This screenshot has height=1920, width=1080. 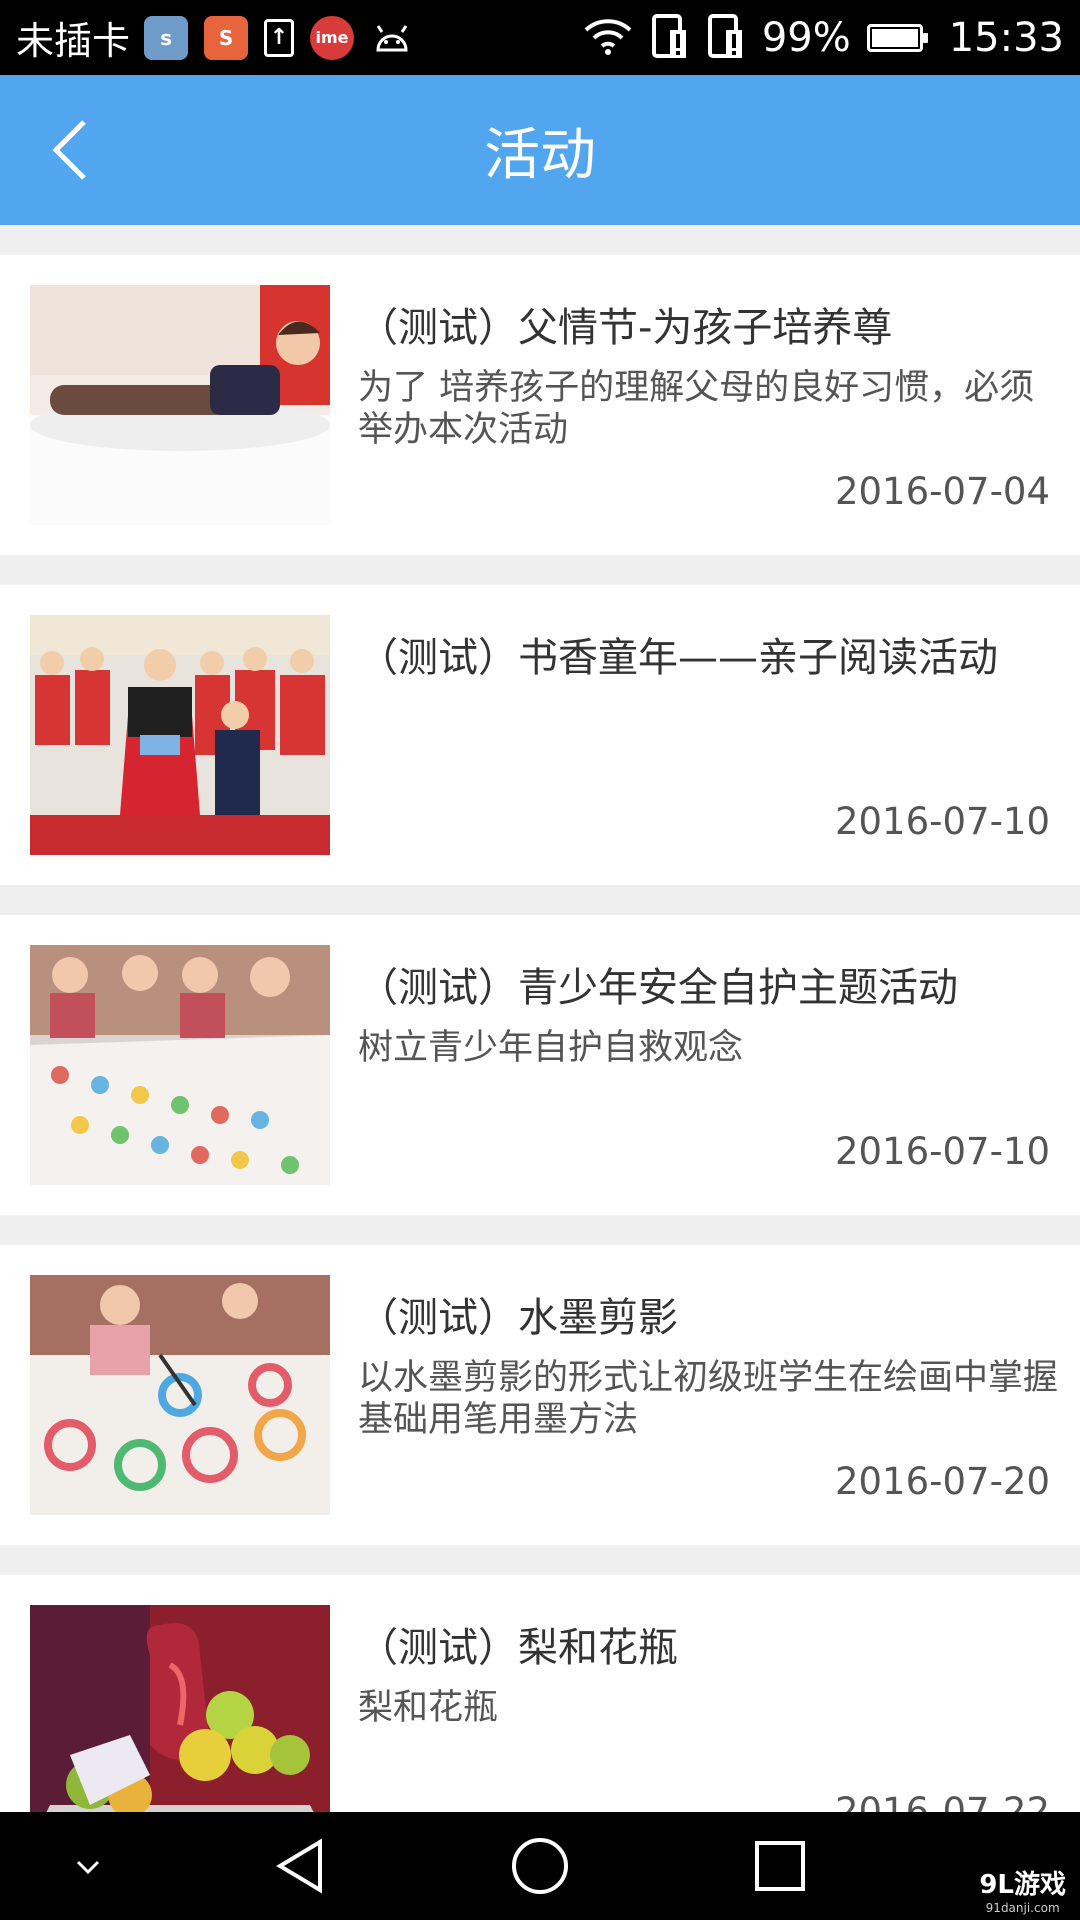 I want to click on app-bar: 活动, so click(x=540, y=150).